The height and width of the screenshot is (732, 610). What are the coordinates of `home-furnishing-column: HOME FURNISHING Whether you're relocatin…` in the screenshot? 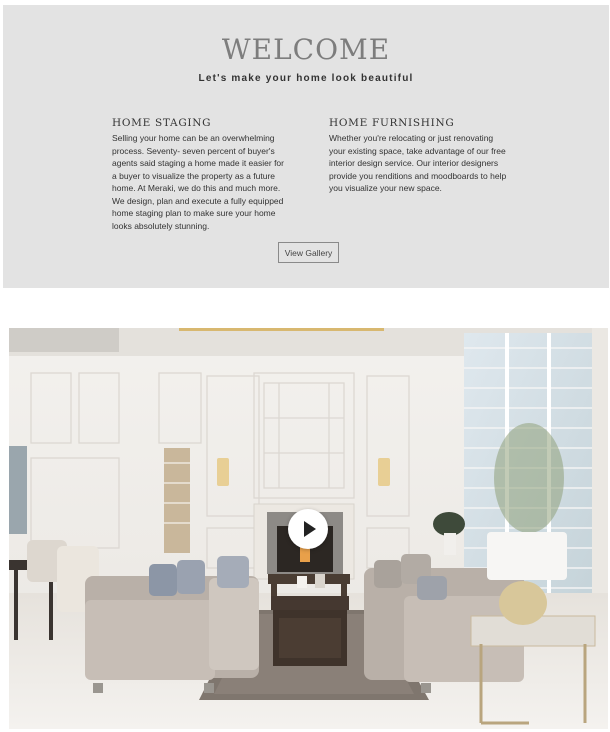 It's located at (418, 156).